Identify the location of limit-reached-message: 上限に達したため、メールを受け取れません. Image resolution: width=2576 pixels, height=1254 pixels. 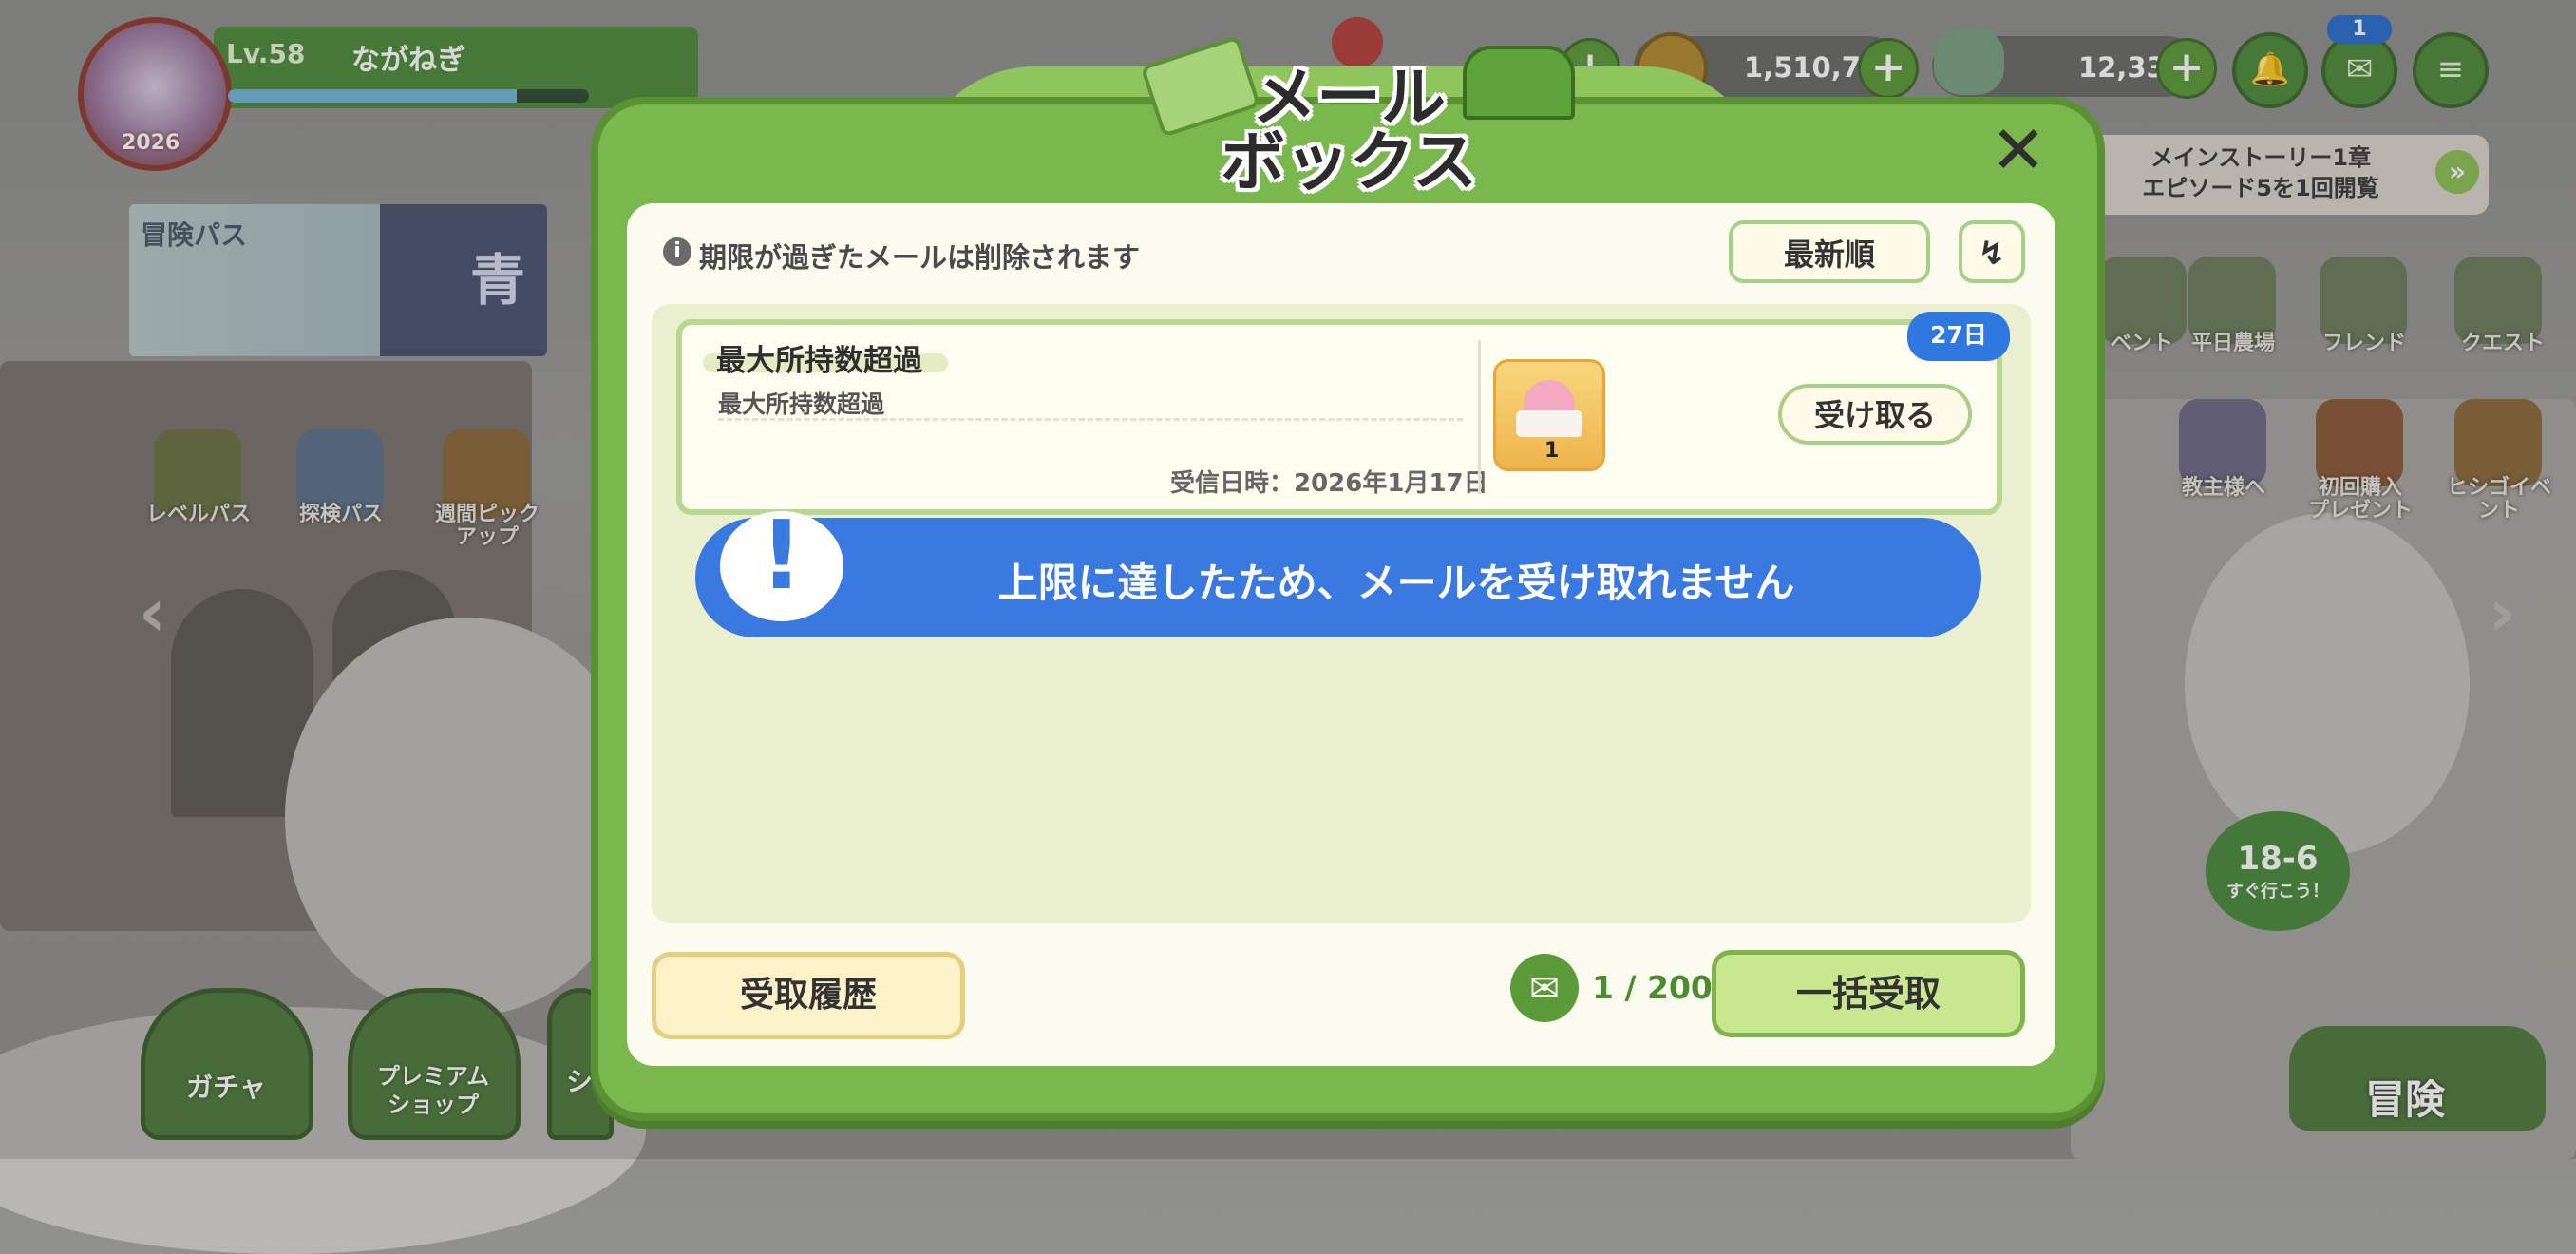
(1396, 583).